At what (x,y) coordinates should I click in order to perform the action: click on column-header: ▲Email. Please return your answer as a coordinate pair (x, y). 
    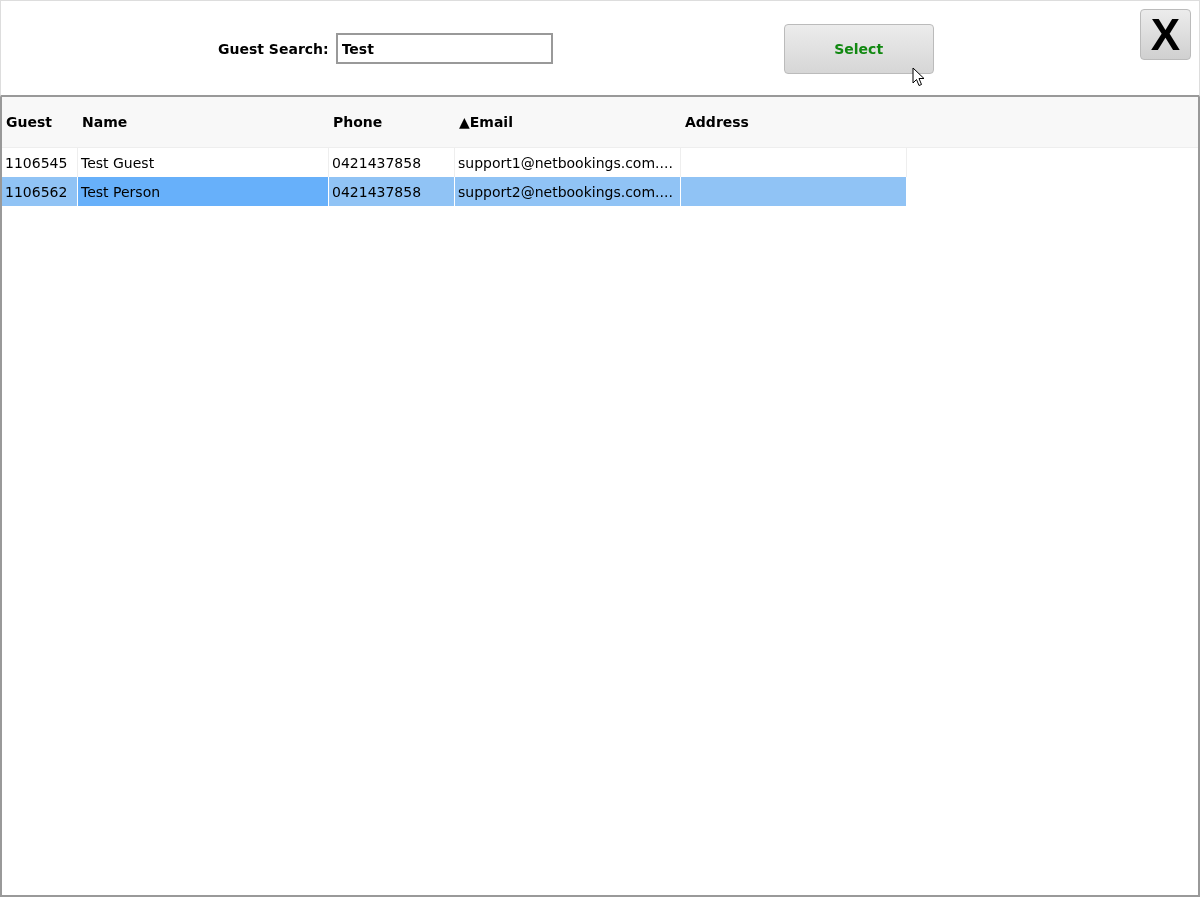
    Looking at the image, I should click on (568, 122).